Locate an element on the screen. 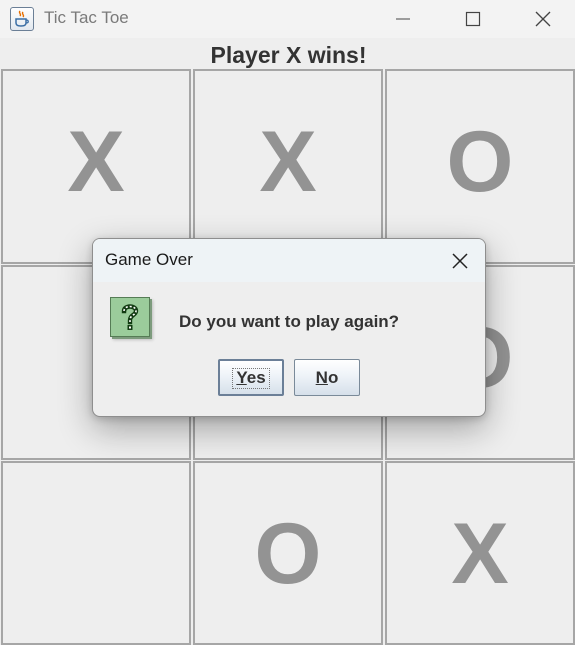 This screenshot has width=575, height=645. minimize-button is located at coordinates (403, 19).